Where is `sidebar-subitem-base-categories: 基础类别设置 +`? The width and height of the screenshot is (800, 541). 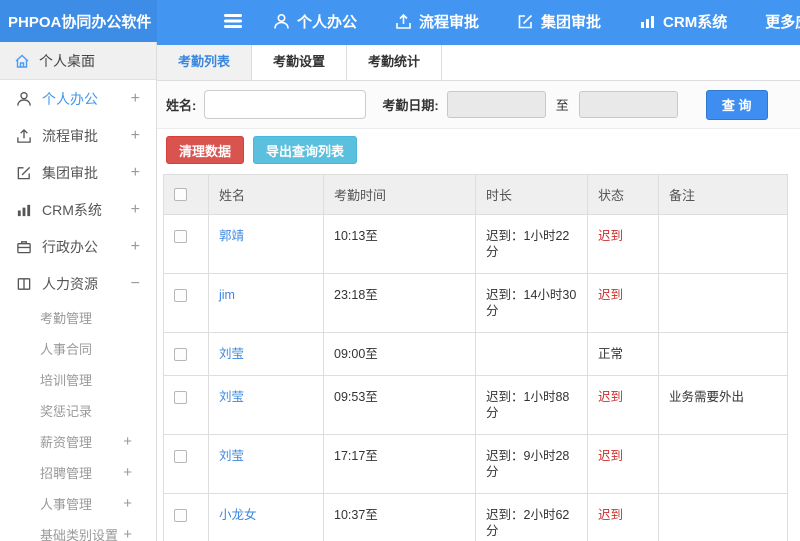
sidebar-subitem-base-categories: 基础类别设置 + is located at coordinates (78, 530).